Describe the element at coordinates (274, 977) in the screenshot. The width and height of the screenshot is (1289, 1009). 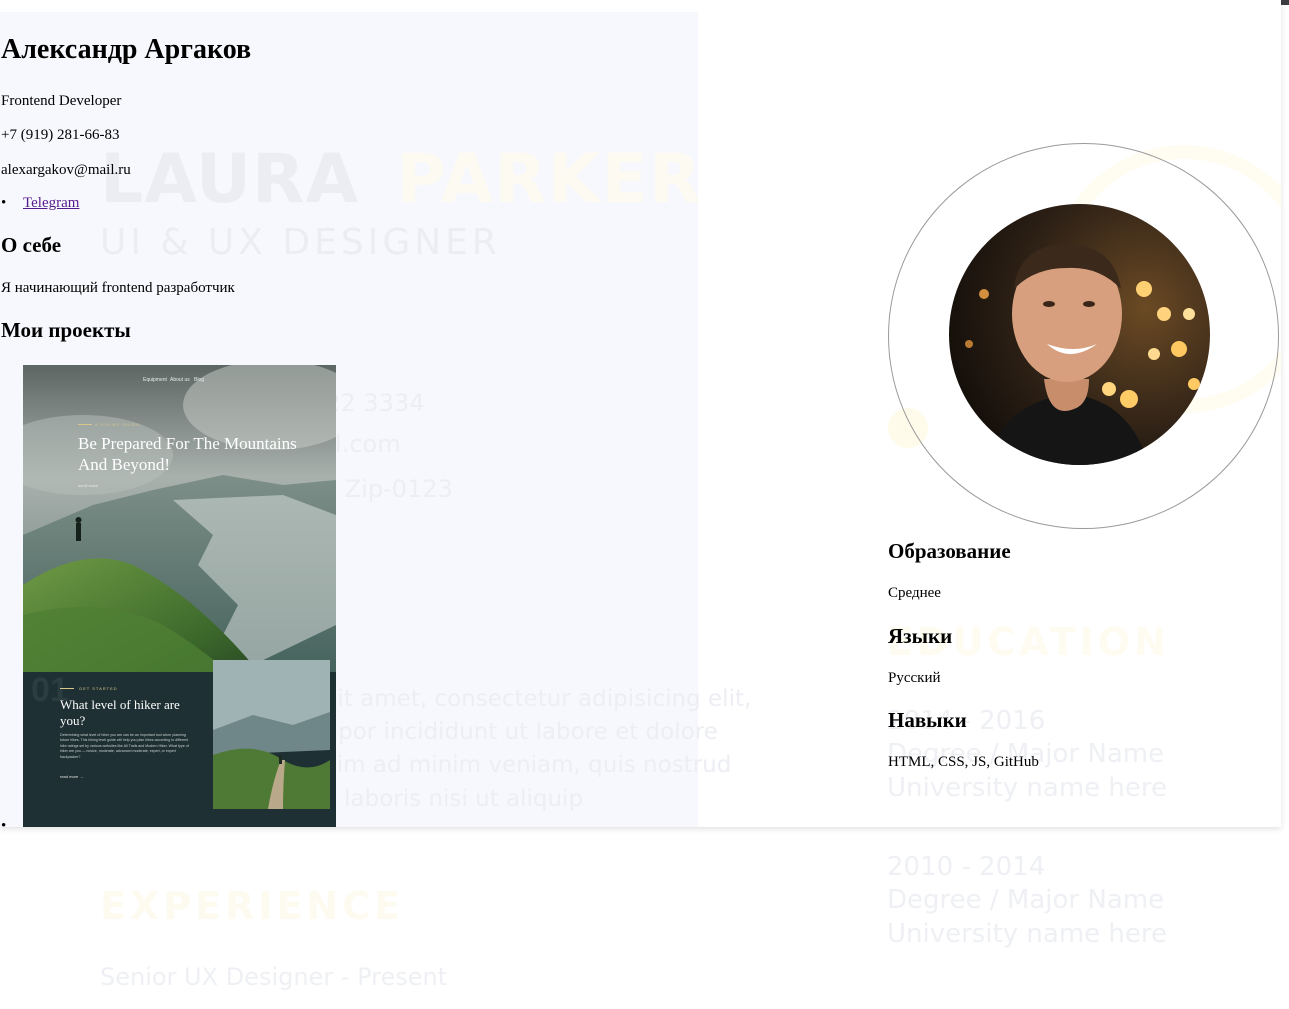
I see `bg-experience-item: Senior UX Designer - Present` at that location.